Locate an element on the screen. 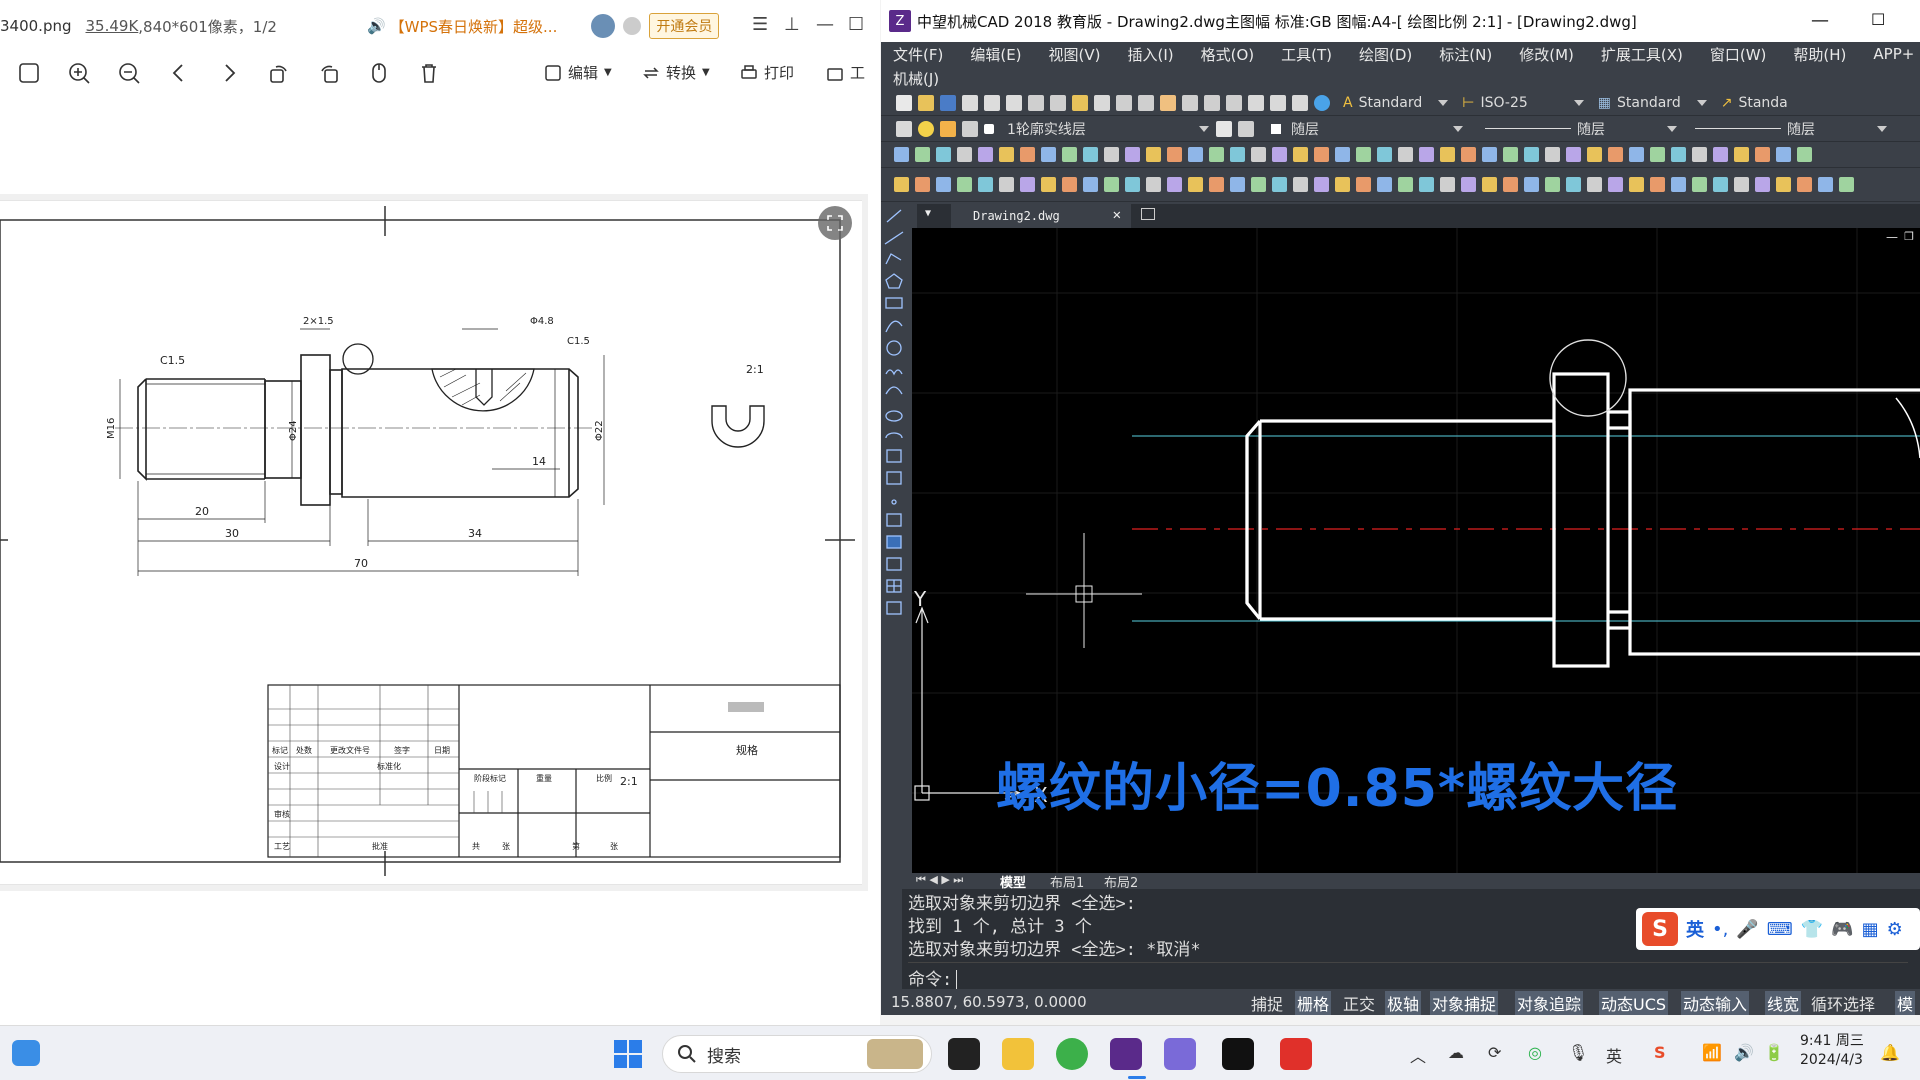 The height and width of the screenshot is (1080, 1920). make-current-layer-icon is located at coordinates (1224, 128).